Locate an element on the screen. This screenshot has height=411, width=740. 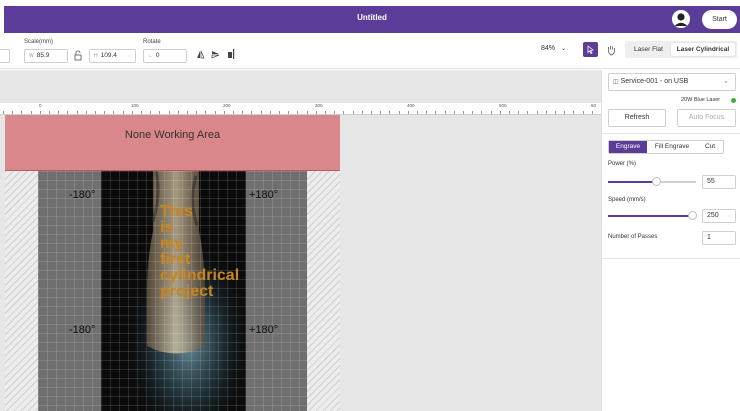
align-icon is located at coordinates (232, 55).